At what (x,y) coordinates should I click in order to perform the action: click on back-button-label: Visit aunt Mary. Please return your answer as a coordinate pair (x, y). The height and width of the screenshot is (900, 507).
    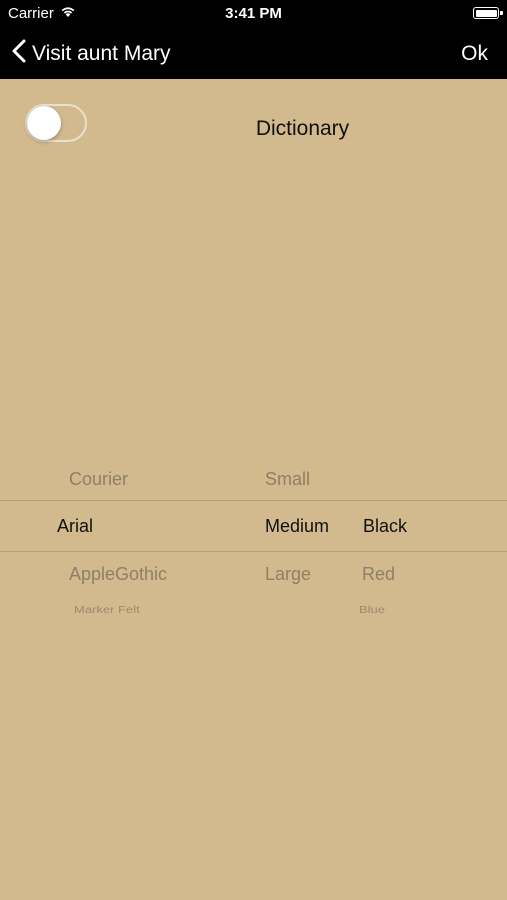
    Looking at the image, I should click on (101, 53).